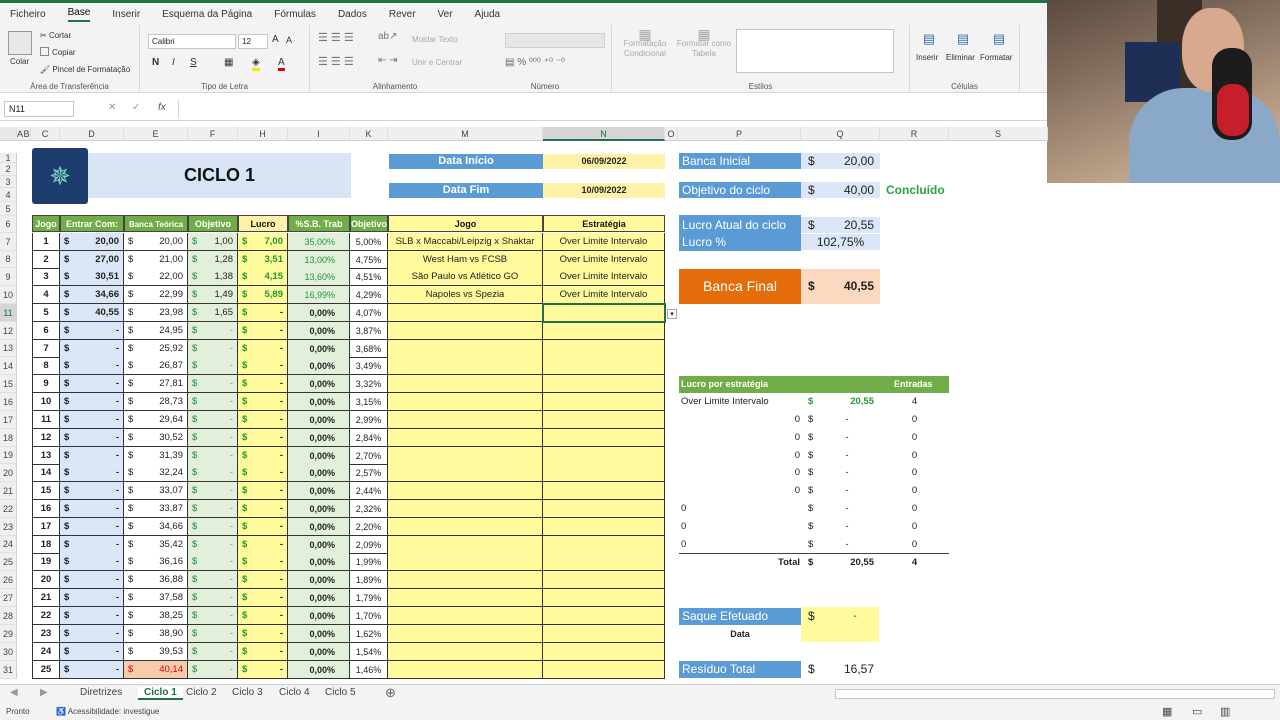  I want to click on objective-percent: 2,32%, so click(369, 509).